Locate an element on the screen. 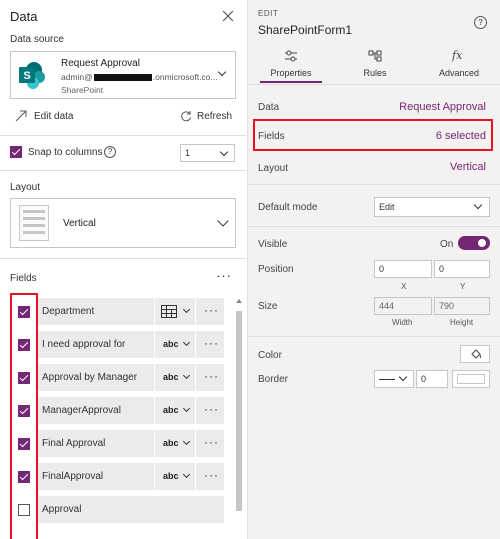  color-label: Color is located at coordinates (270, 355).